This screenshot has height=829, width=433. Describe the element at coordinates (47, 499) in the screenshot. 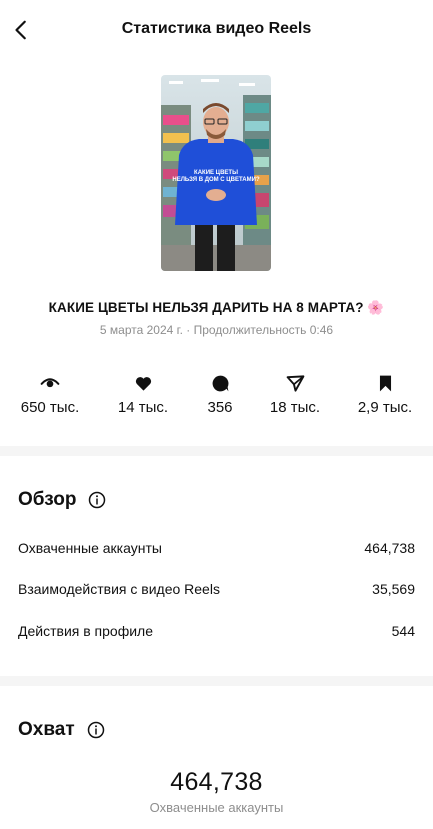

I see `overview-title: Обзор` at that location.